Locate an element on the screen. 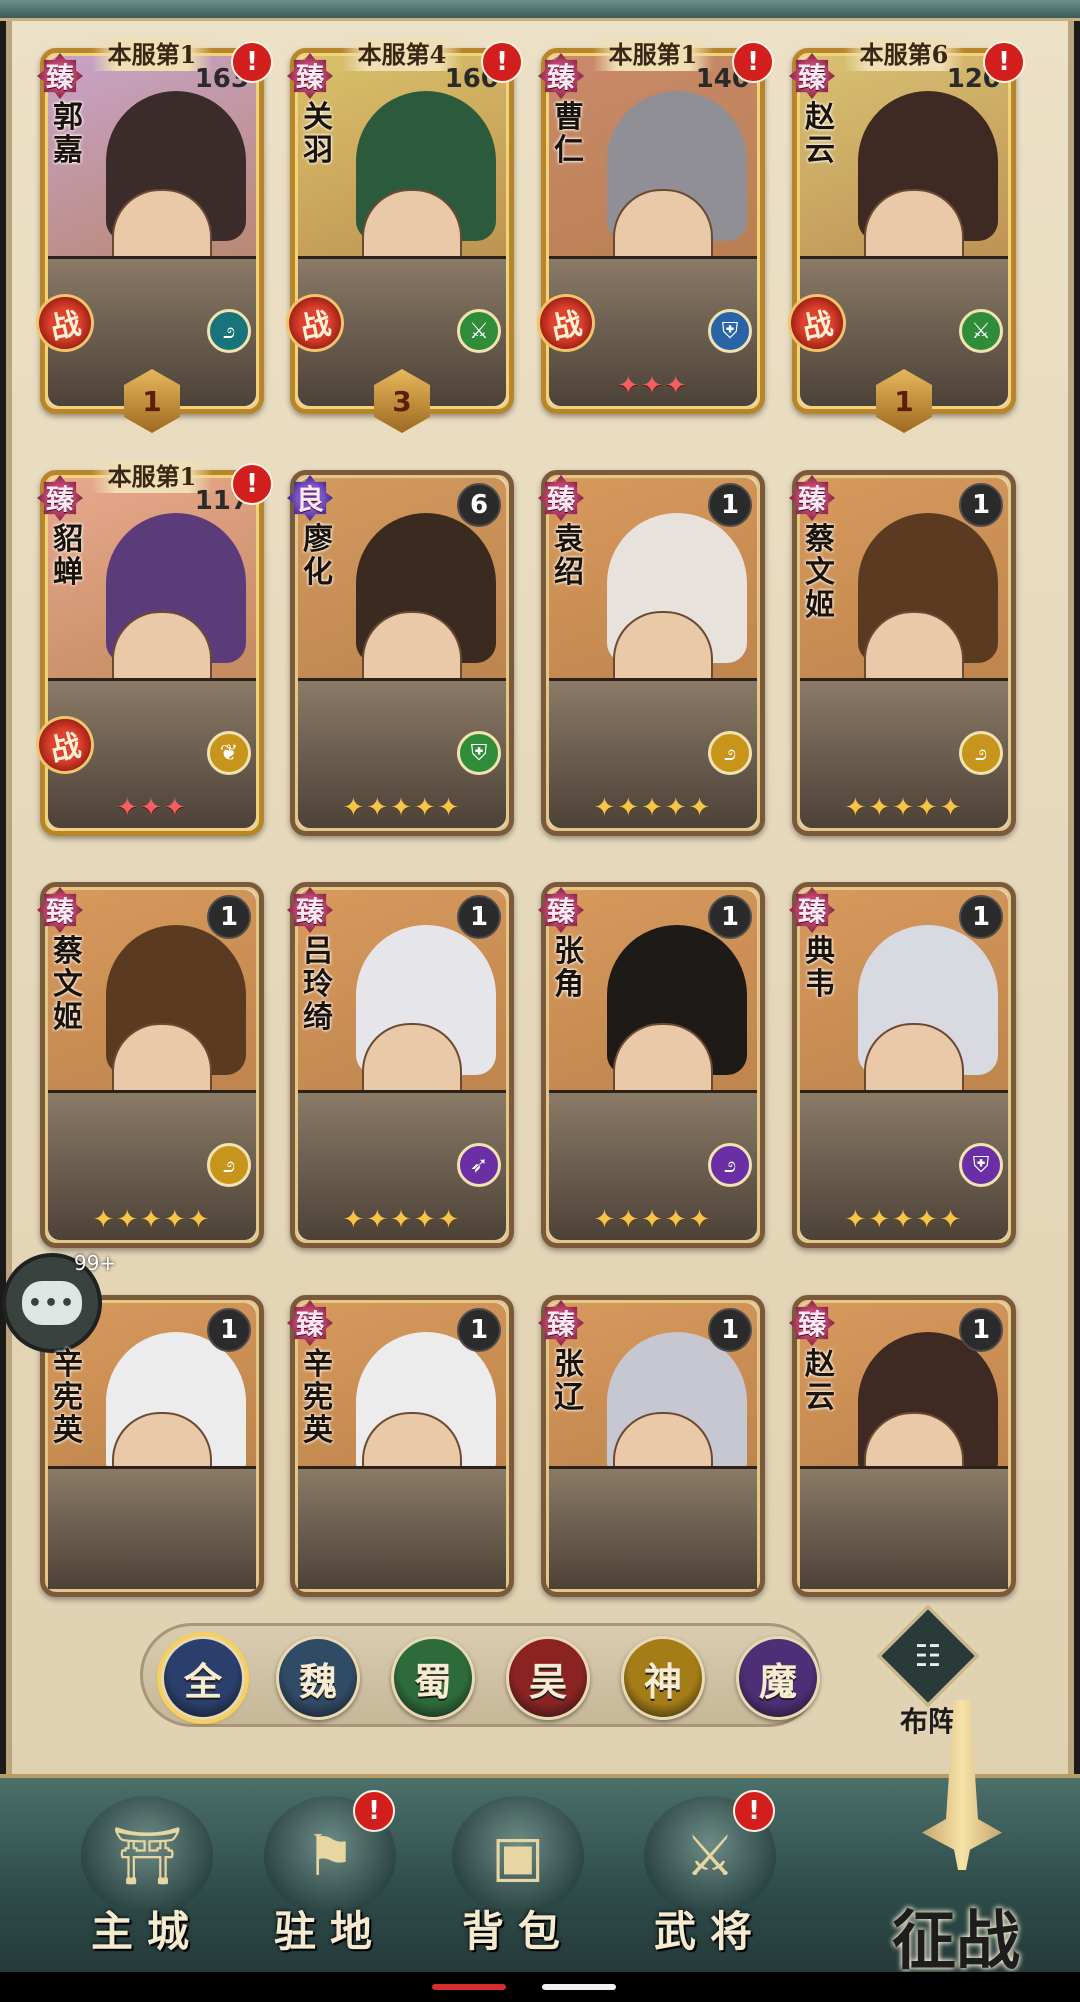 Image resolution: width=1080 pixels, height=2002 pixels. hero-name: 典韦 is located at coordinates (820, 968).